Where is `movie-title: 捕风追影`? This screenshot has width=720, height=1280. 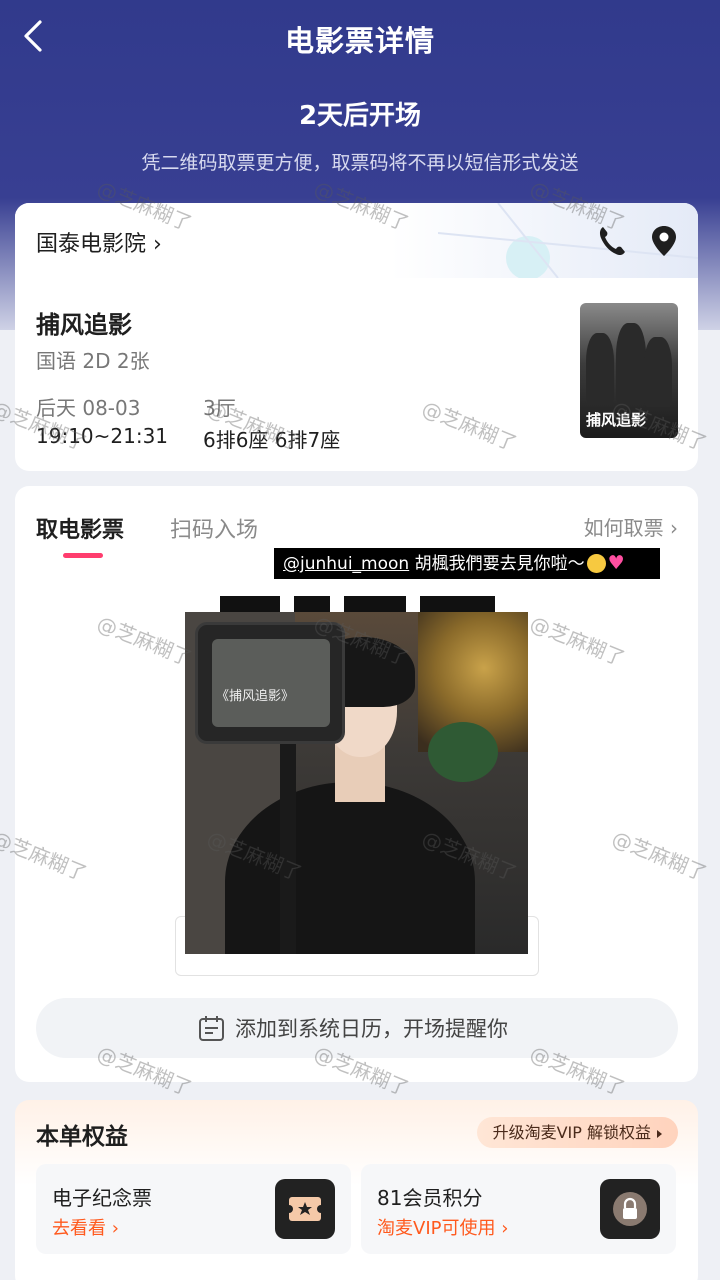 movie-title: 捕风追影 is located at coordinates (84, 325).